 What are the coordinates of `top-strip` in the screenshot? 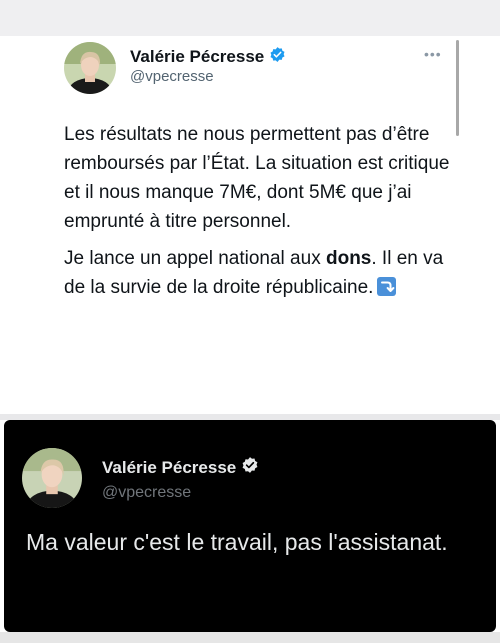 It's located at (250, 18).